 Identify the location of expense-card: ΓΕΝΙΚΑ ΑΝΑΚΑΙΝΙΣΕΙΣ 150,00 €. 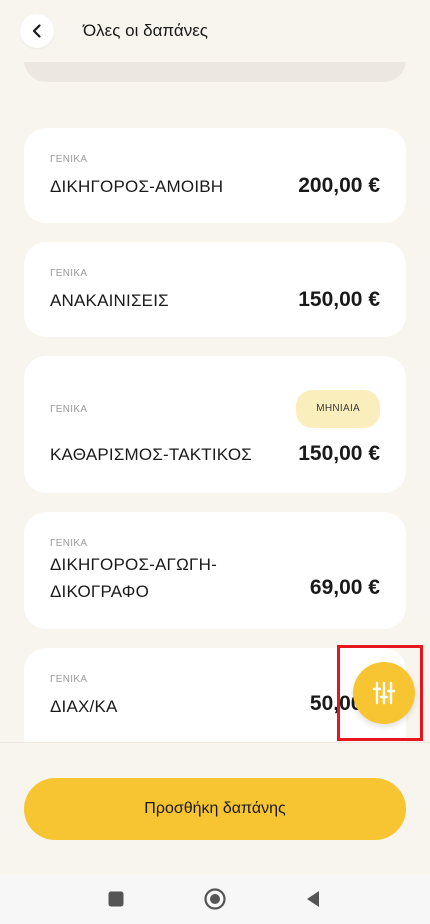
(215, 289).